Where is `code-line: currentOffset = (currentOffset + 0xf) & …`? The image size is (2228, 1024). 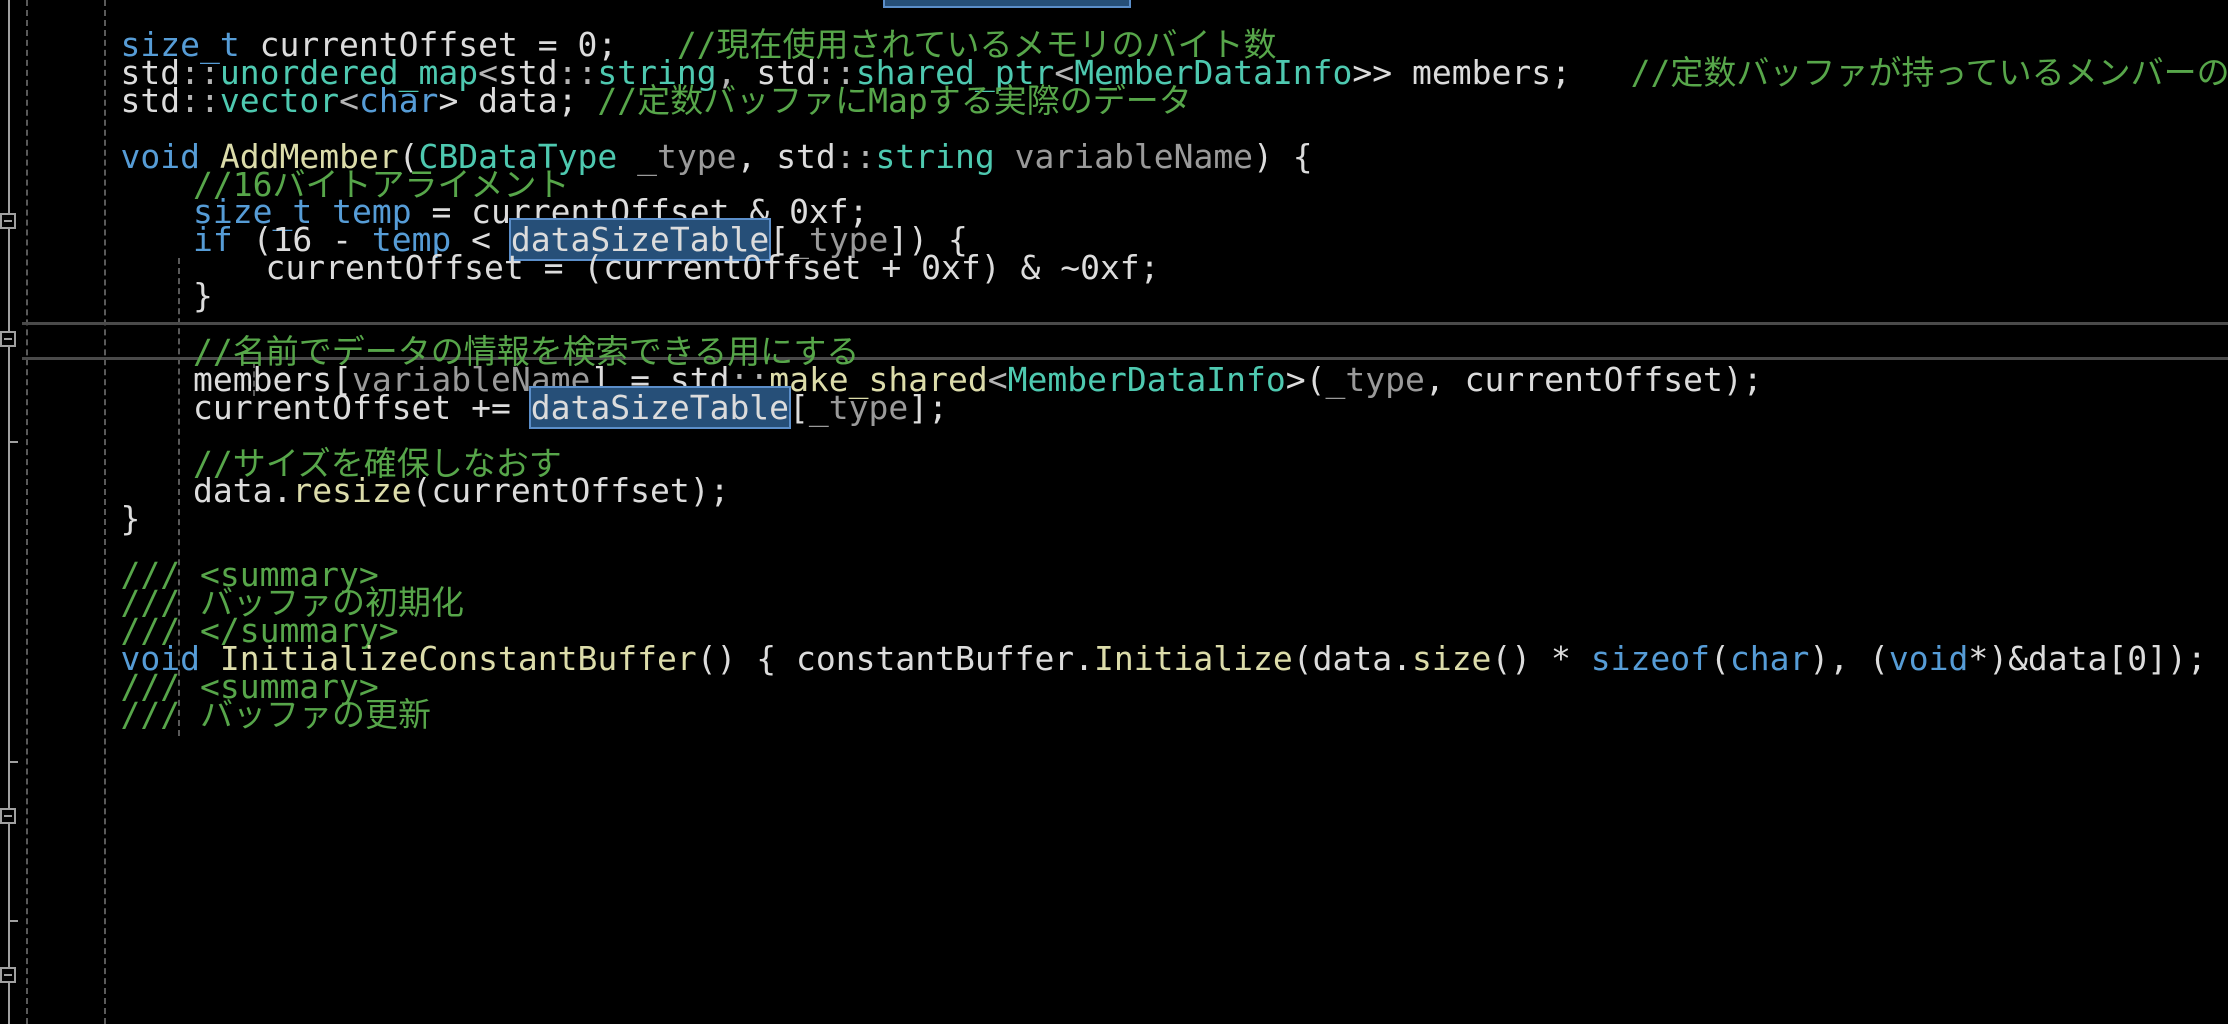
code-line: currentOffset = (currentOffset + 0xf) & … is located at coordinates (713, 268).